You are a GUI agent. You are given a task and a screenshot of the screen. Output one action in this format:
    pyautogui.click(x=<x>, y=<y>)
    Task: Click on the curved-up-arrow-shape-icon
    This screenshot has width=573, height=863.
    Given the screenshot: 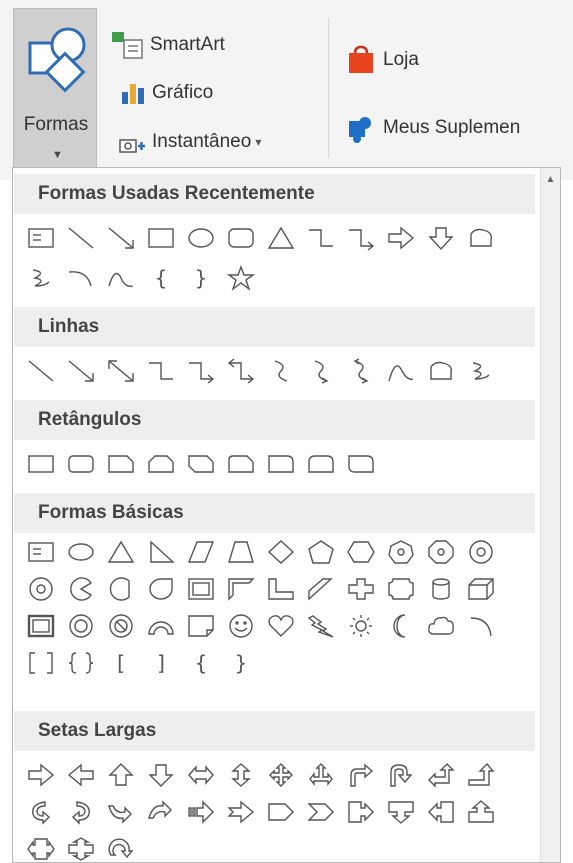 What is the action you would take?
    pyautogui.click(x=121, y=812)
    